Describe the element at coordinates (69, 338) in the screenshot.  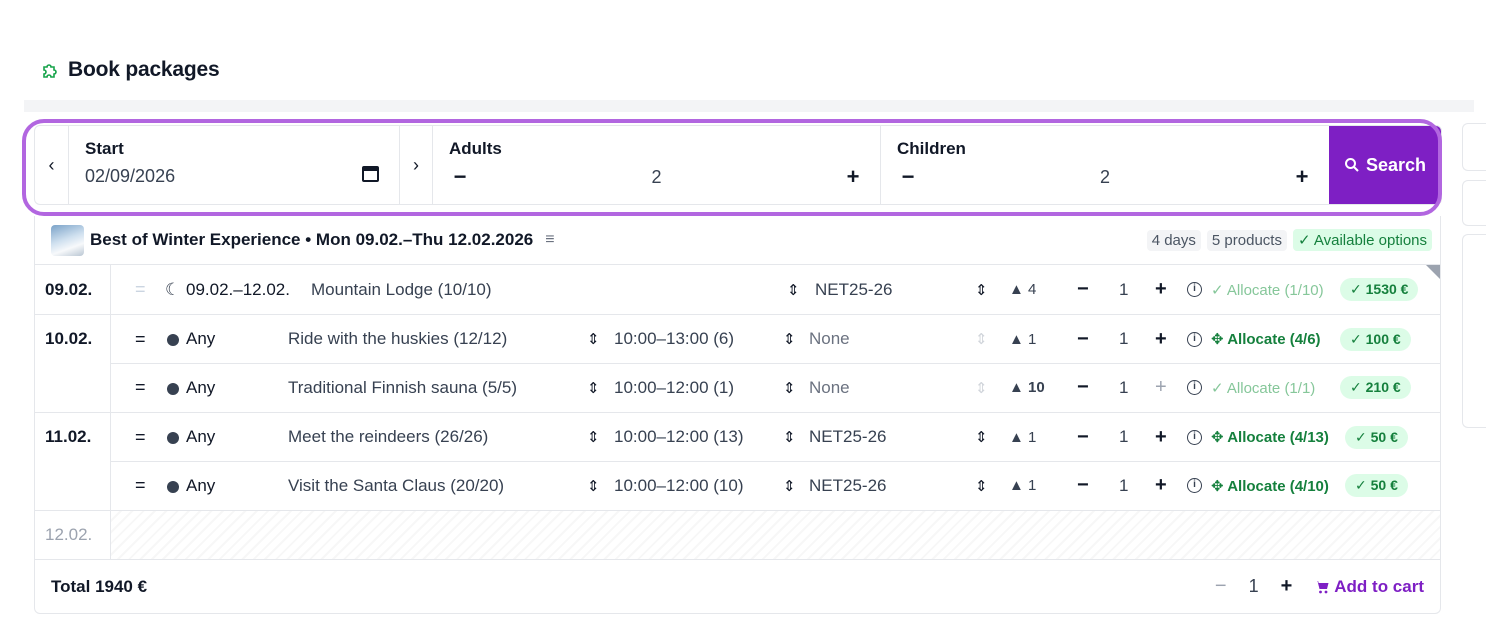
I see `day-date: 10.02.` at that location.